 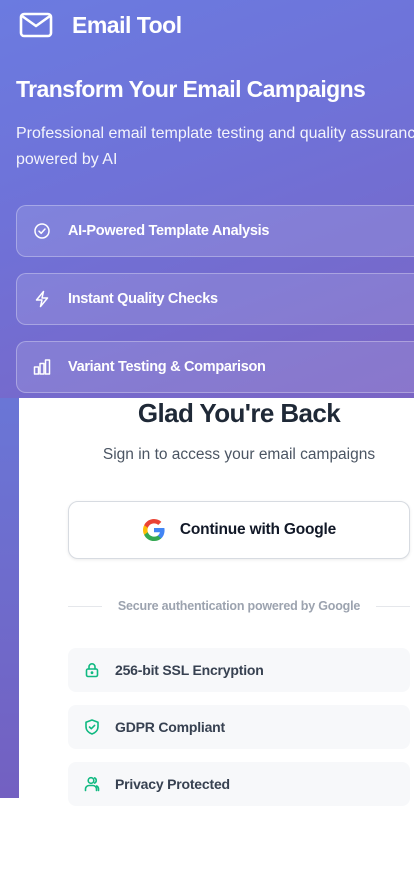 What do you see at coordinates (9, 598) in the screenshot?
I see `hero-edge-strip` at bounding box center [9, 598].